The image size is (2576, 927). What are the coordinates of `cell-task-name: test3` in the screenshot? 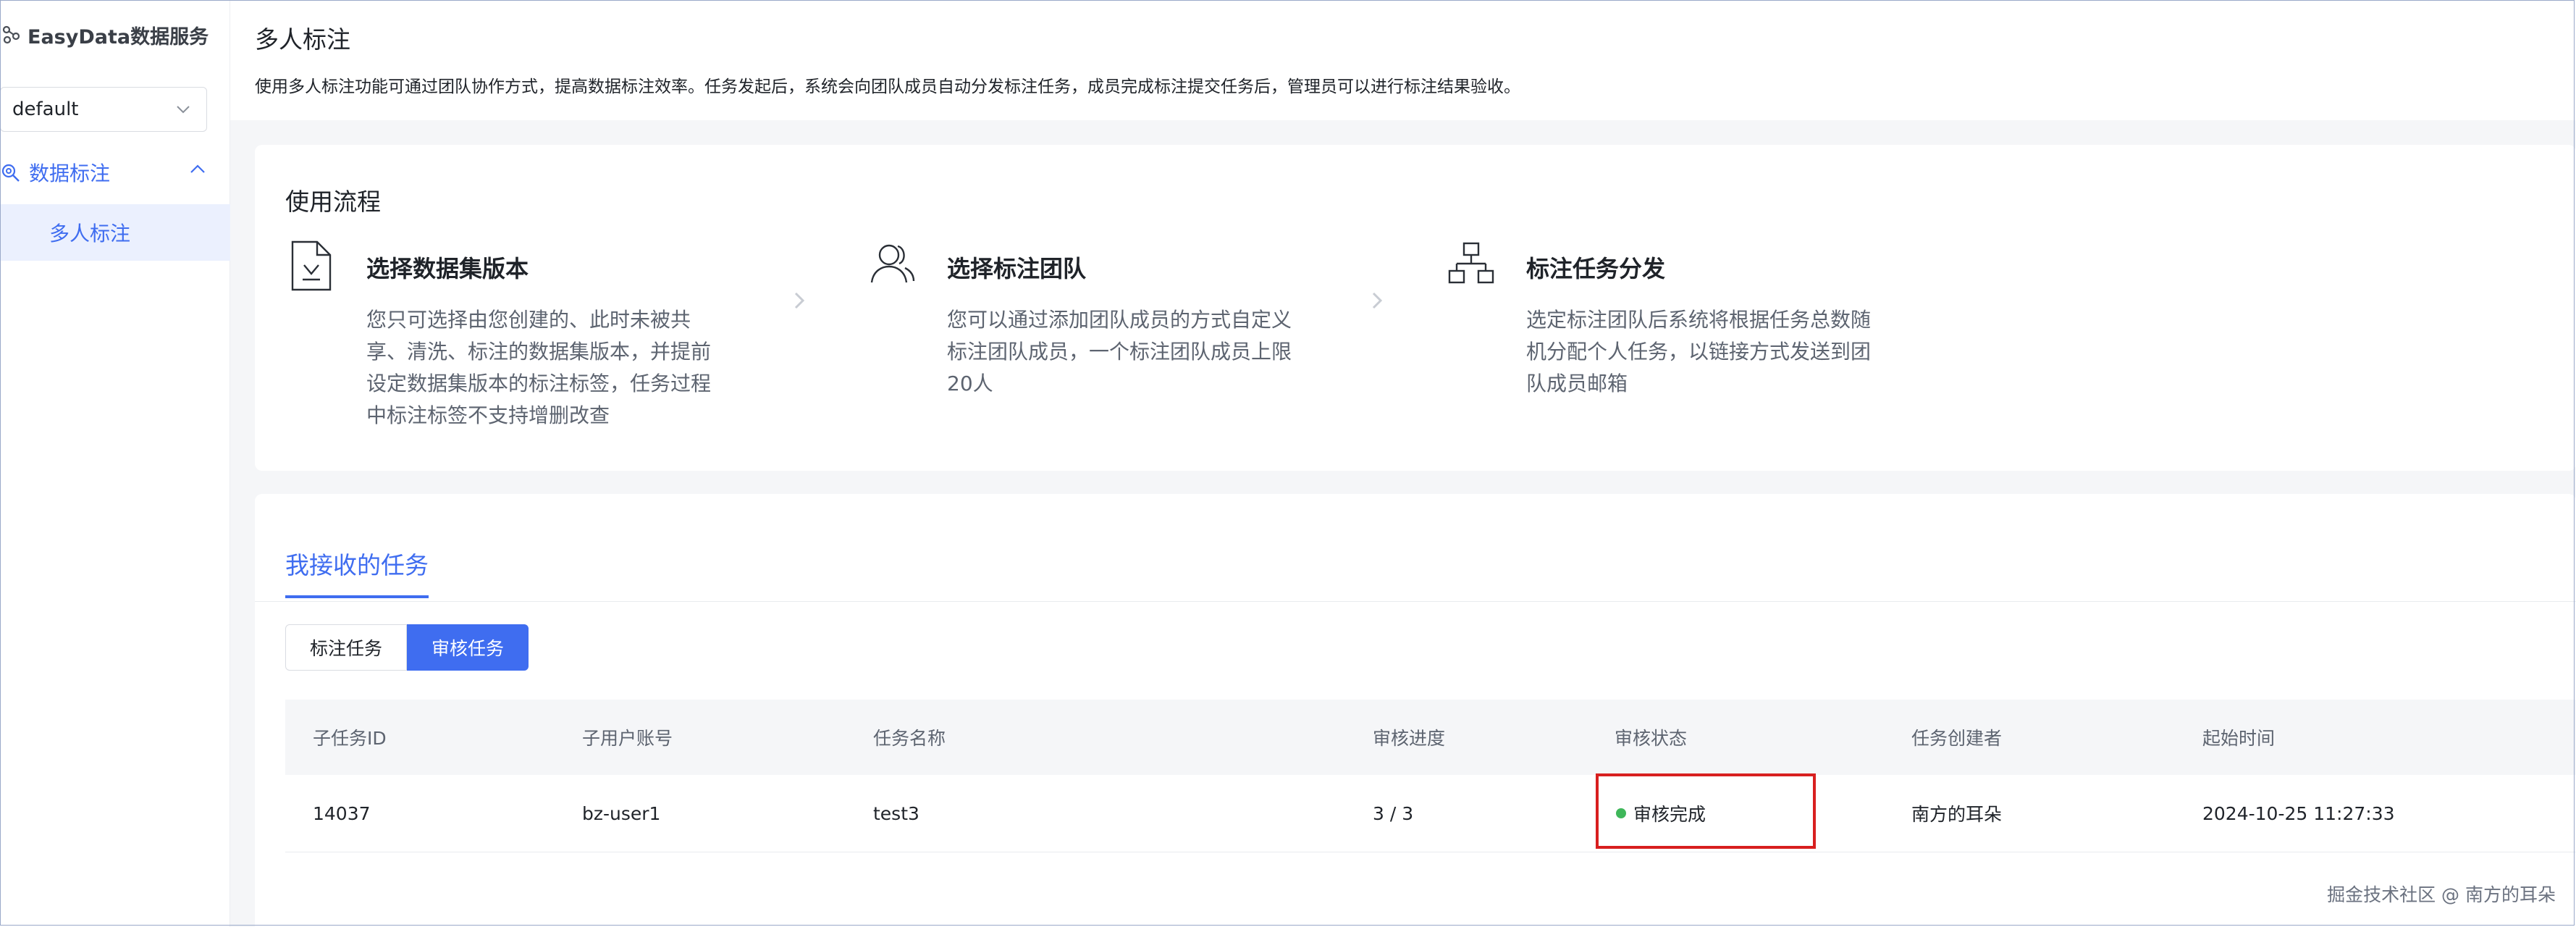 It's located at (896, 813).